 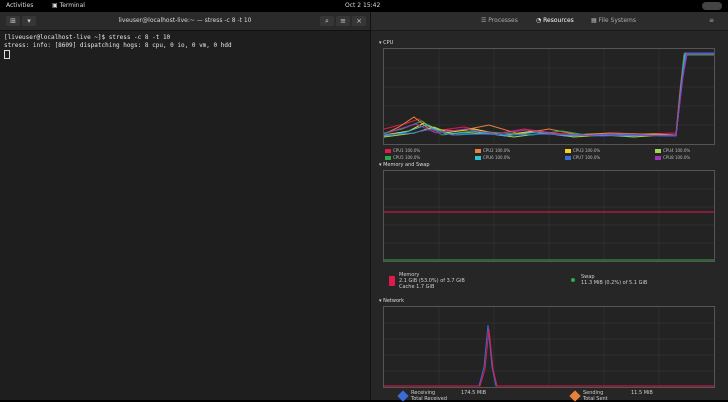 I want to click on cpu-graph-svg, so click(x=549, y=96).